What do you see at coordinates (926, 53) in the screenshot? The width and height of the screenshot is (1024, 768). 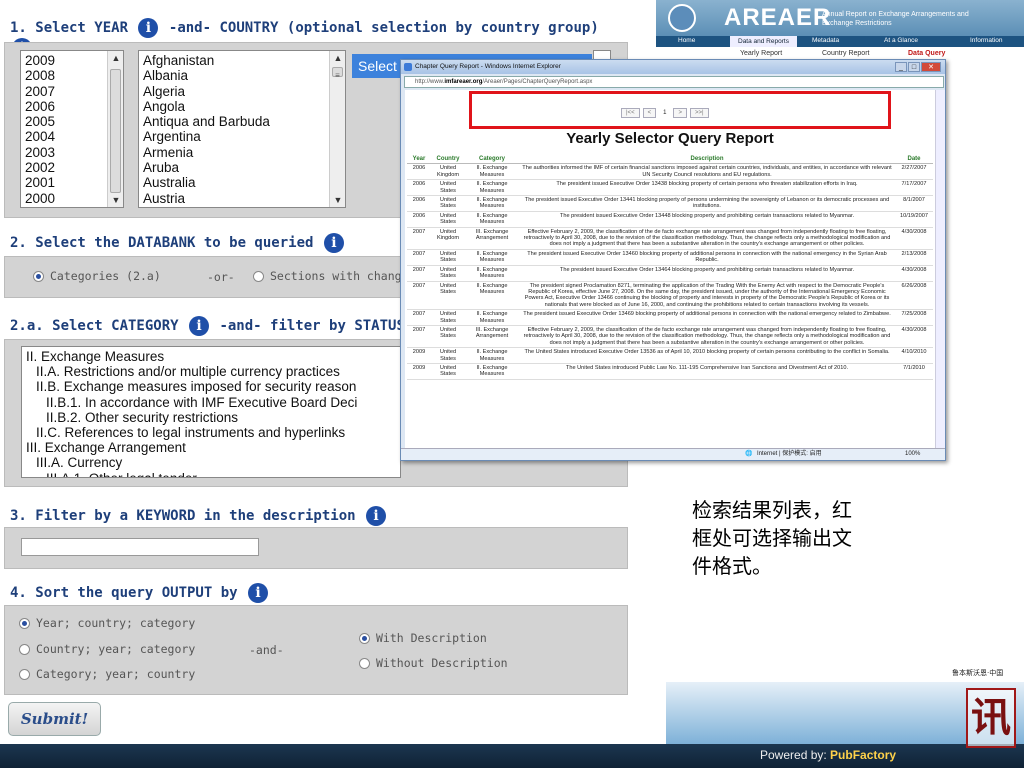 I see `subnav-data-query: Data Query` at bounding box center [926, 53].